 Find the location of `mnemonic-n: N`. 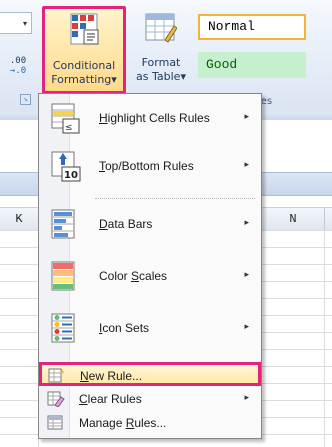

mnemonic-n: N is located at coordinates (84, 376).